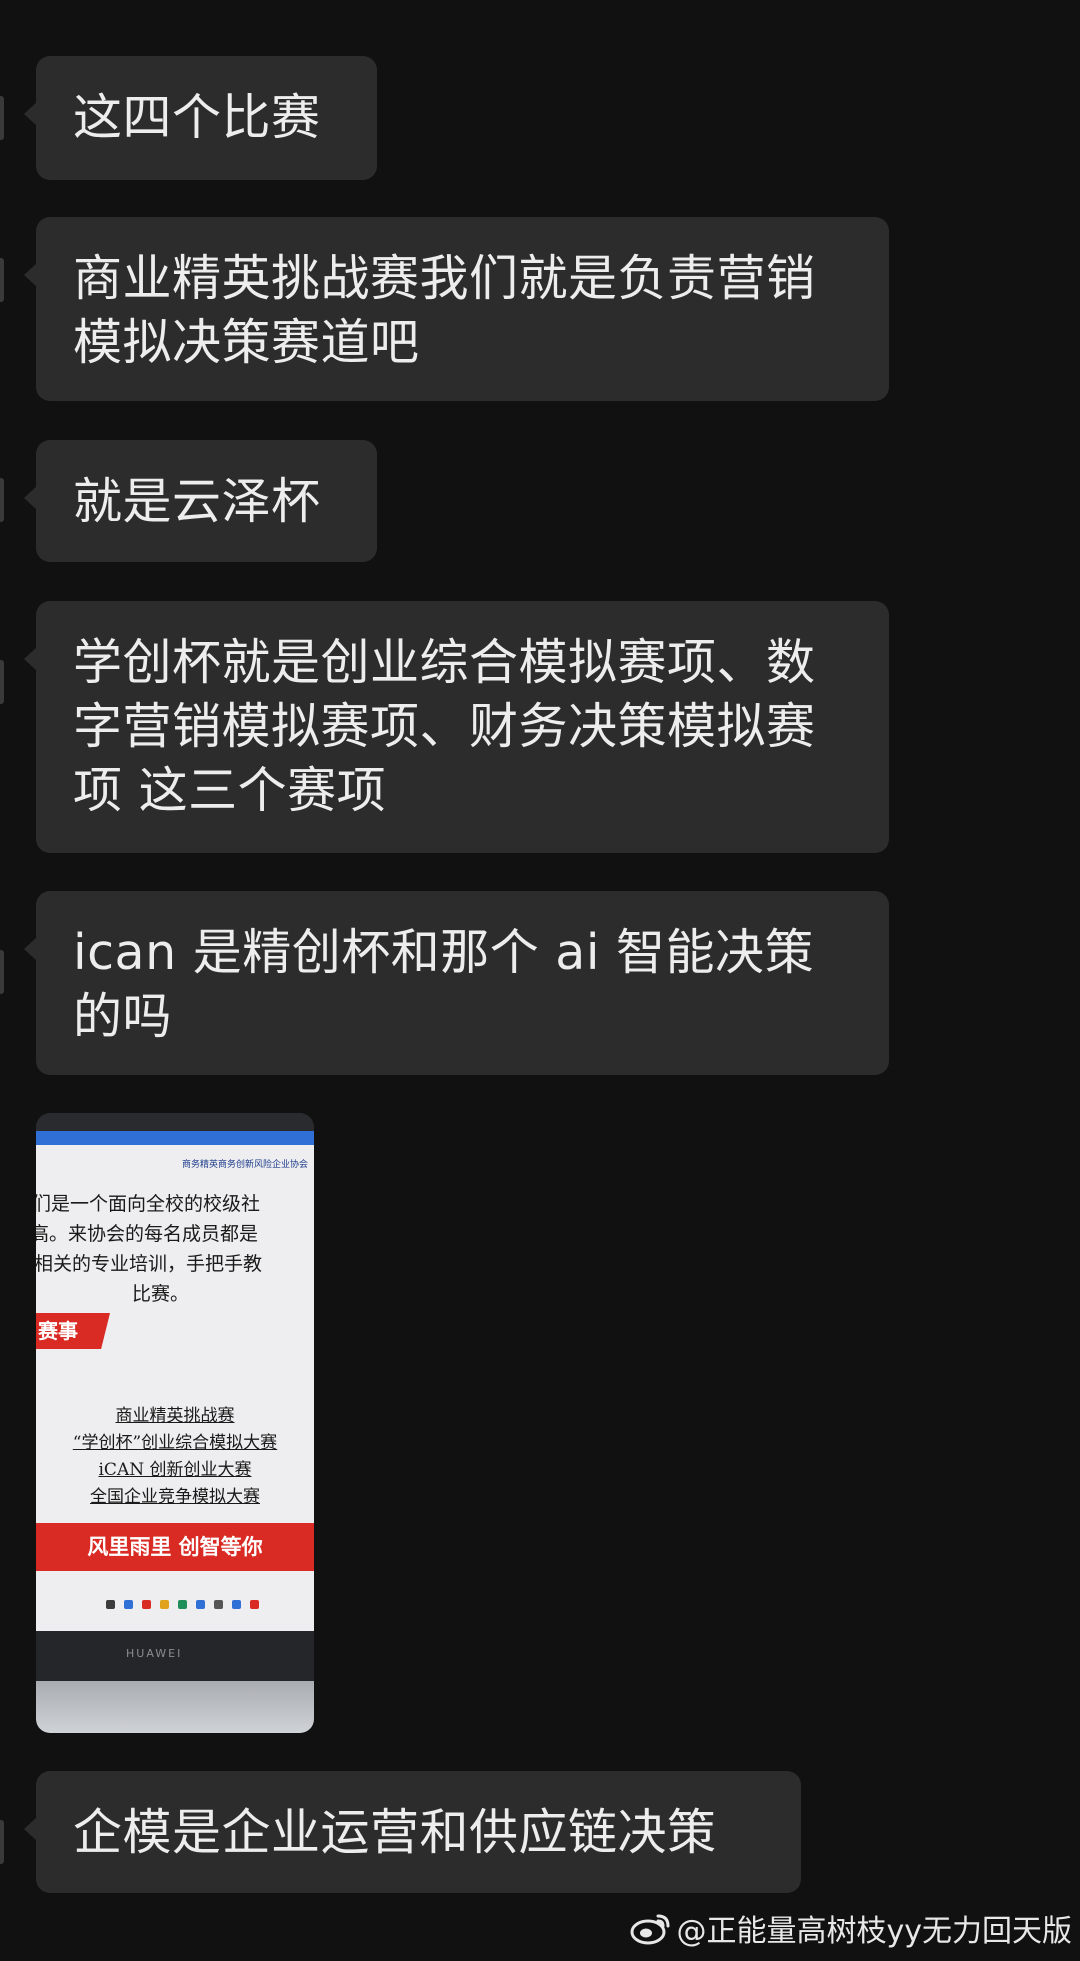 The width and height of the screenshot is (1080, 1961). I want to click on photo-taskbar, so click(175, 1604).